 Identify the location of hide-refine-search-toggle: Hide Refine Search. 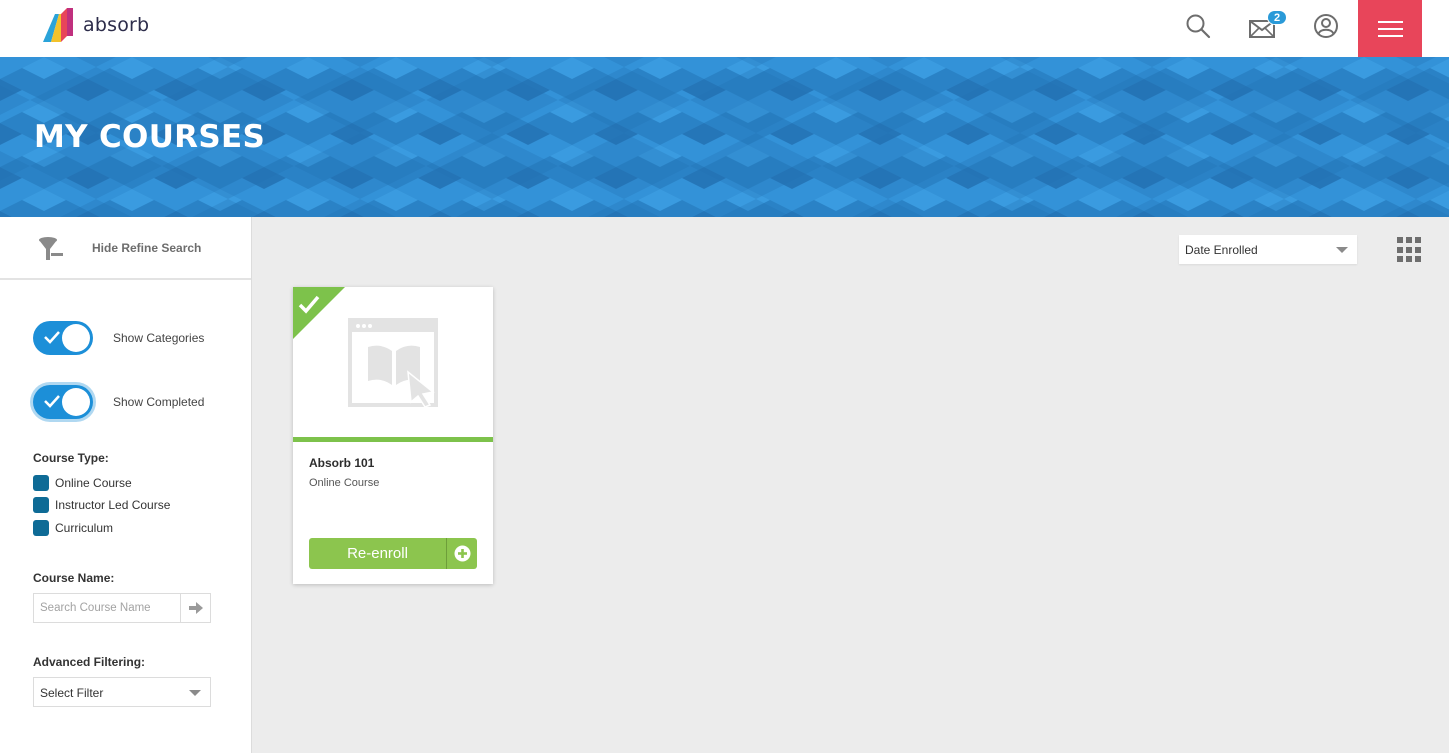
(125, 248).